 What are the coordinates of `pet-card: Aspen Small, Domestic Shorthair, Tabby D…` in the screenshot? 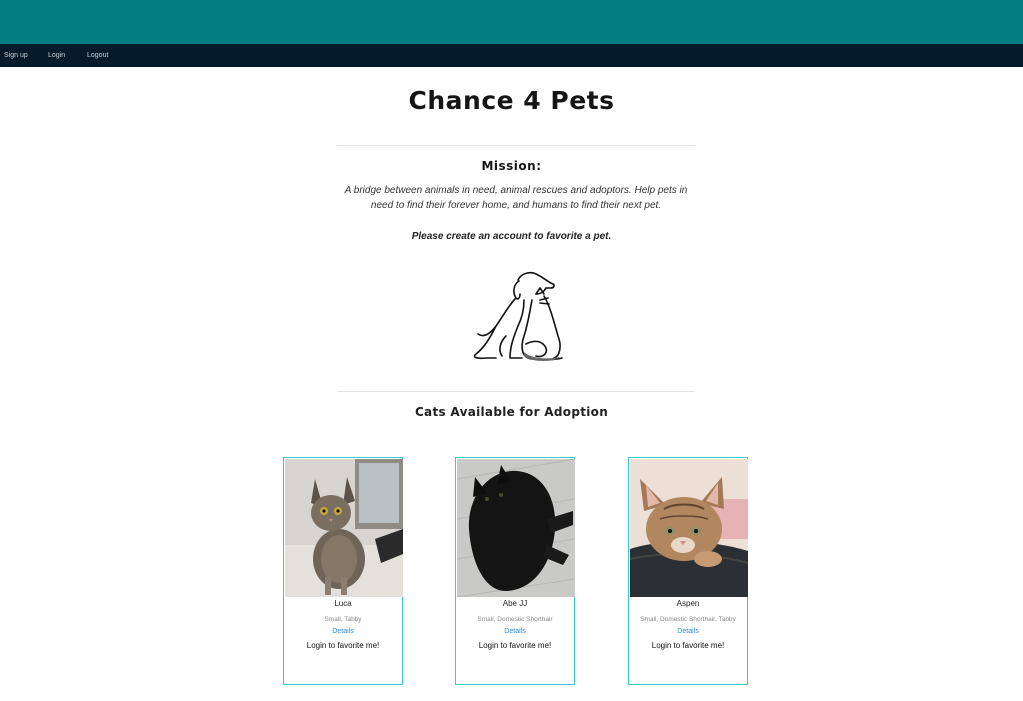 It's located at (688, 571).